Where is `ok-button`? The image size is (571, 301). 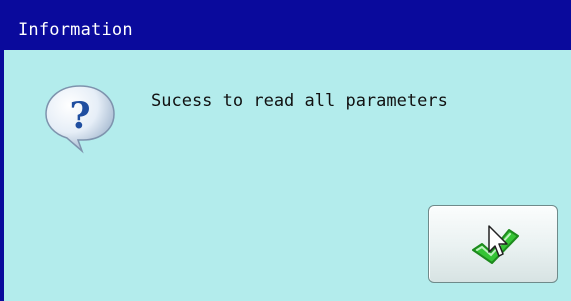 ok-button is located at coordinates (493, 244).